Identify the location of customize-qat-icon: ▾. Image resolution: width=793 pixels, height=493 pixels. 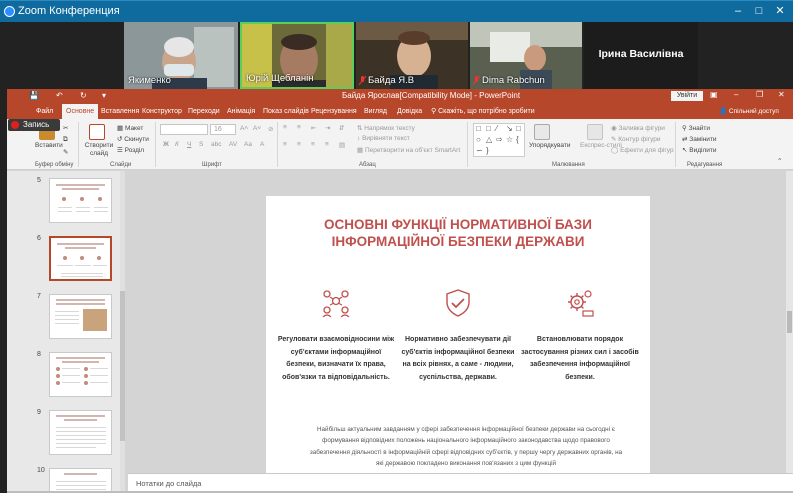
(104, 95).